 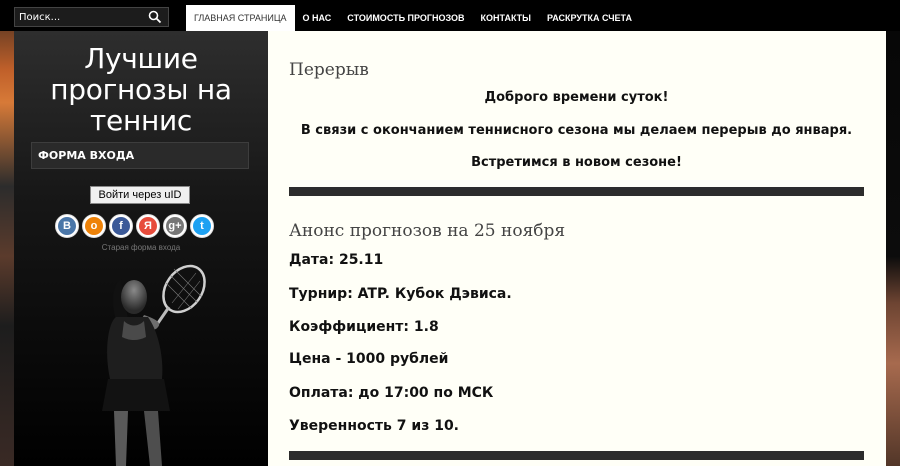 What do you see at coordinates (364, 327) in the screenshot?
I see `forecast-coefficient: Коэффициент: 1.8` at bounding box center [364, 327].